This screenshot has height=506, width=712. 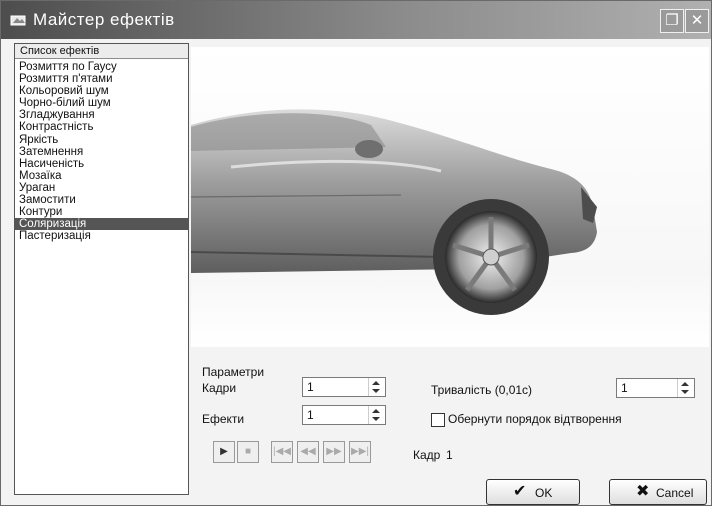 What do you see at coordinates (310, 387) in the screenshot?
I see `frames-value: 1` at bounding box center [310, 387].